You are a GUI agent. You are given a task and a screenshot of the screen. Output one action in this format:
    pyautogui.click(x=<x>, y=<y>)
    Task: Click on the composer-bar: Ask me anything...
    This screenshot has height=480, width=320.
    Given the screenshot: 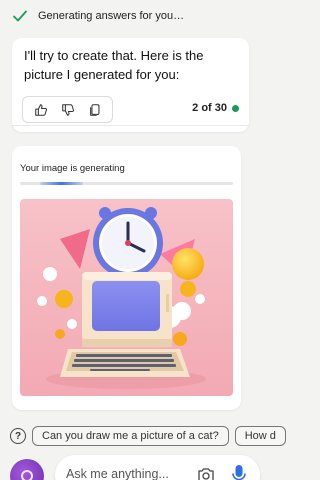 What is the action you would take?
    pyautogui.click(x=135, y=466)
    